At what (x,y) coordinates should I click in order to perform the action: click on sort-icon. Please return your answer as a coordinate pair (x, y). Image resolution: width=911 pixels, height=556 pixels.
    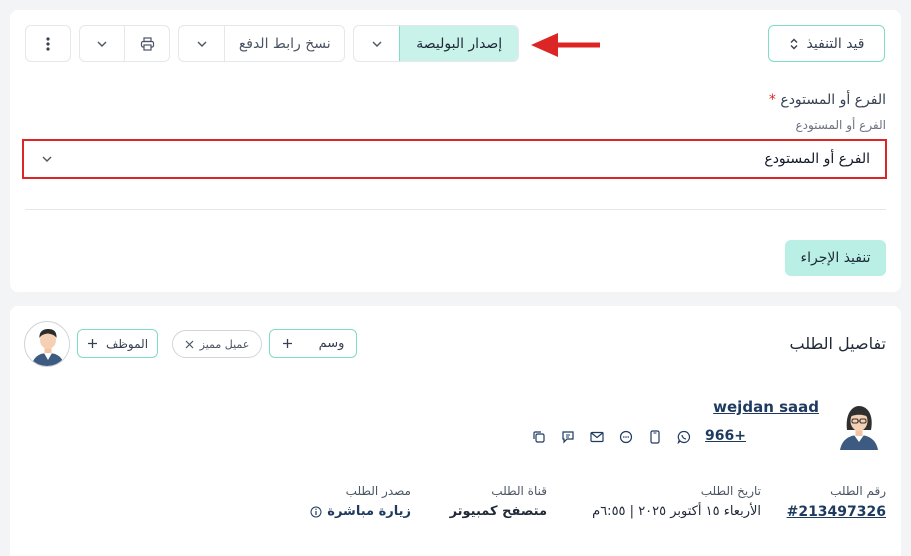
    Looking at the image, I should click on (794, 44).